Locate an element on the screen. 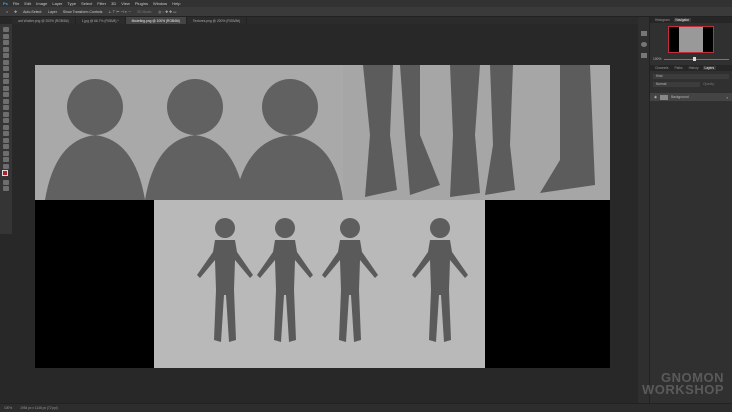  home-icon: ⌂ is located at coordinates (7, 12).